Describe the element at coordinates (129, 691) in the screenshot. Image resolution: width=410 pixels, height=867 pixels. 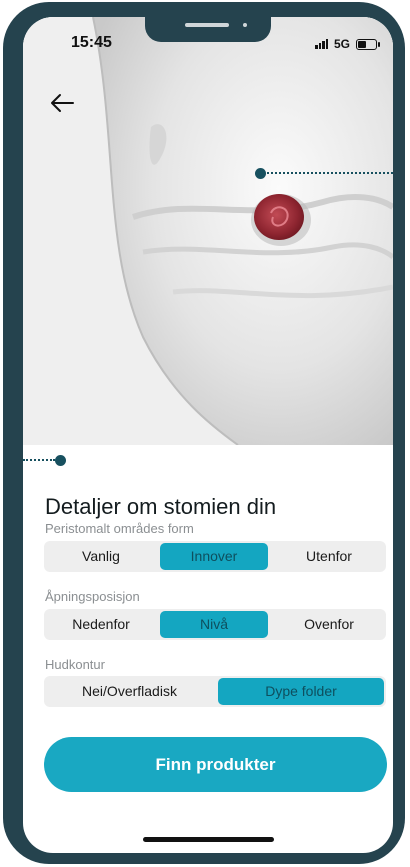
I see `option-nei-overfladisk: Nei/Overfladisk` at that location.